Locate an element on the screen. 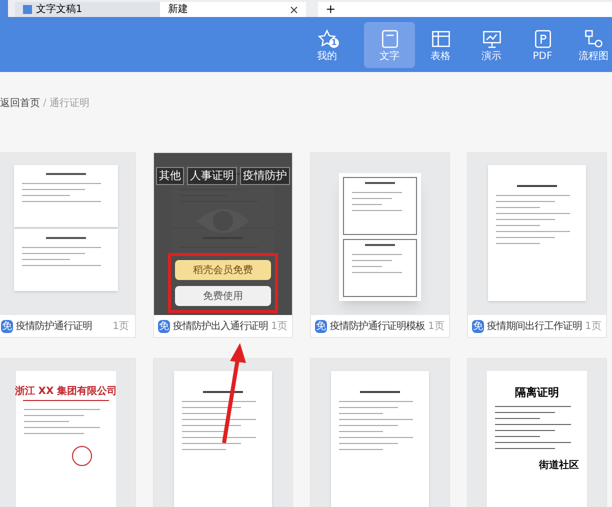 The width and height of the screenshot is (612, 507). browser-tab: 文字文稿1 is located at coordinates (87, 9).